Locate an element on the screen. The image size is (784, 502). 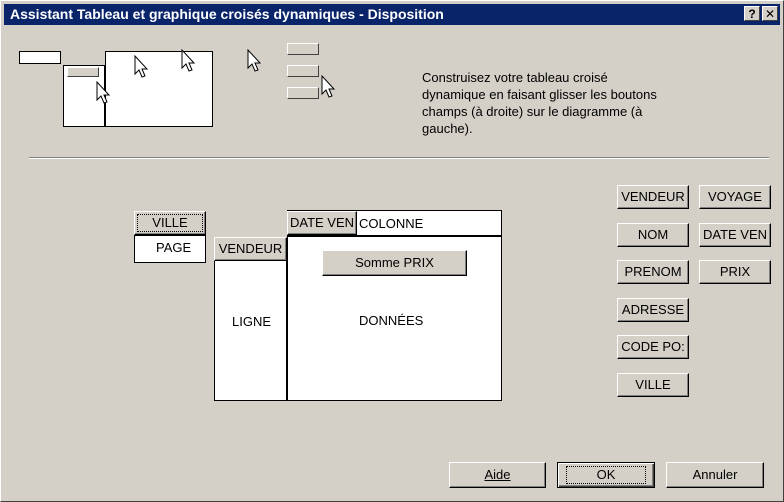
row-zone: LIGNE is located at coordinates (250, 319).